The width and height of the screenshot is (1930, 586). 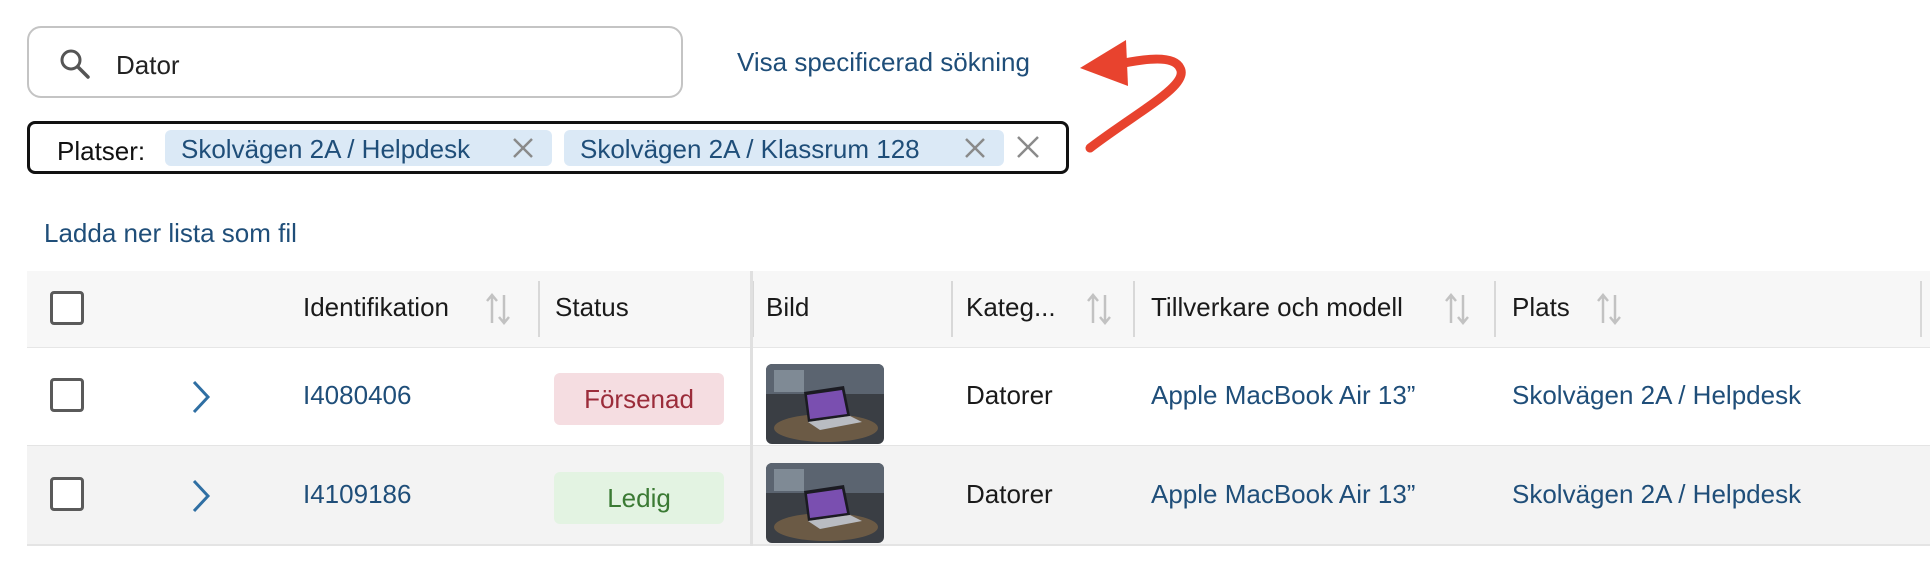 I want to click on frozen-column-divider, so click(x=751, y=408).